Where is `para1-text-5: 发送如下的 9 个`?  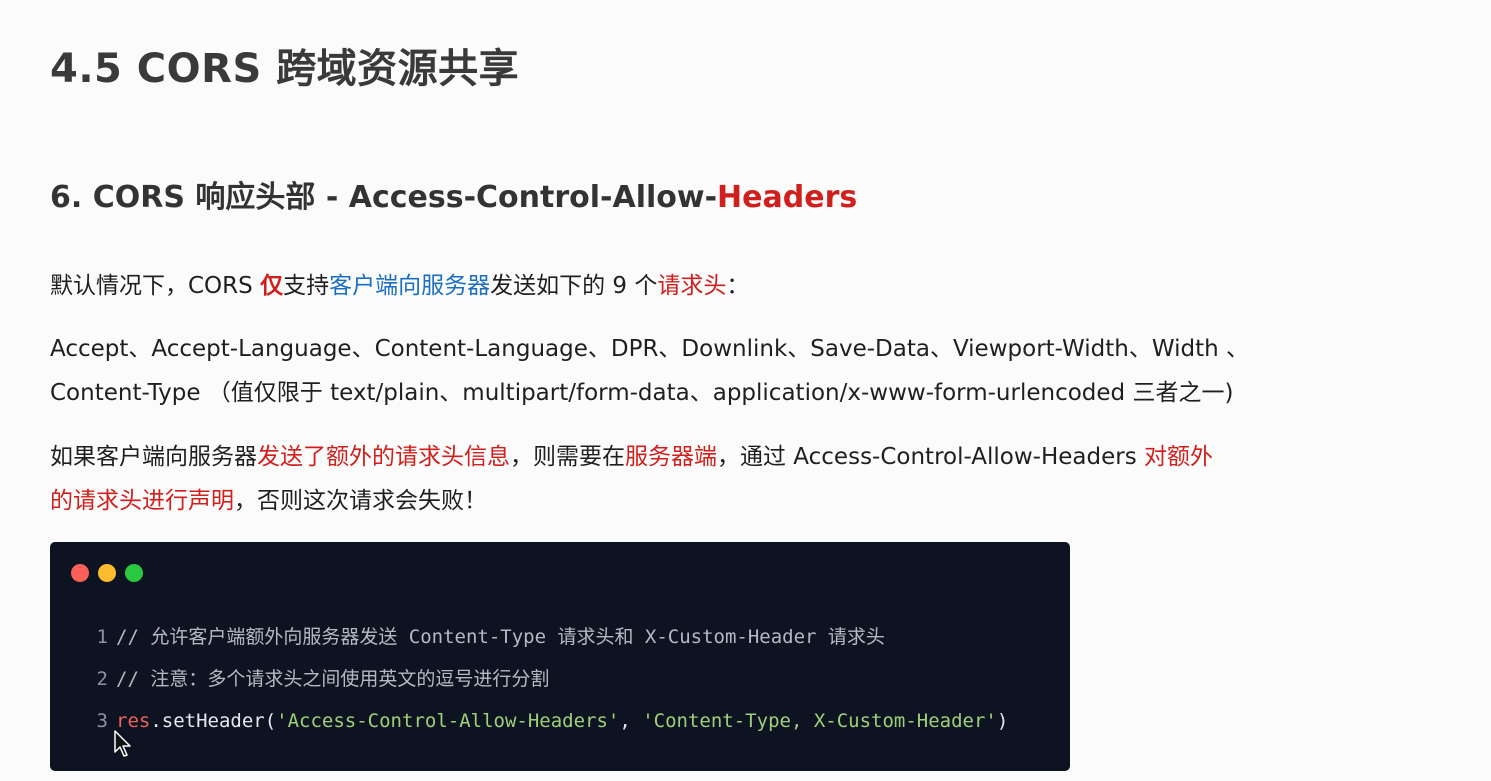 para1-text-5: 发送如下的 9 个 is located at coordinates (574, 286).